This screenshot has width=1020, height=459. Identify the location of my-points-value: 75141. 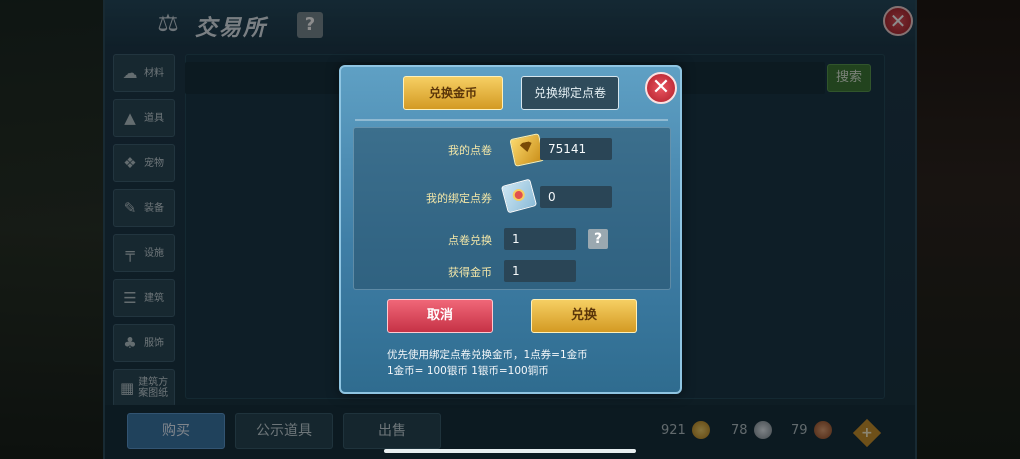
(576, 149).